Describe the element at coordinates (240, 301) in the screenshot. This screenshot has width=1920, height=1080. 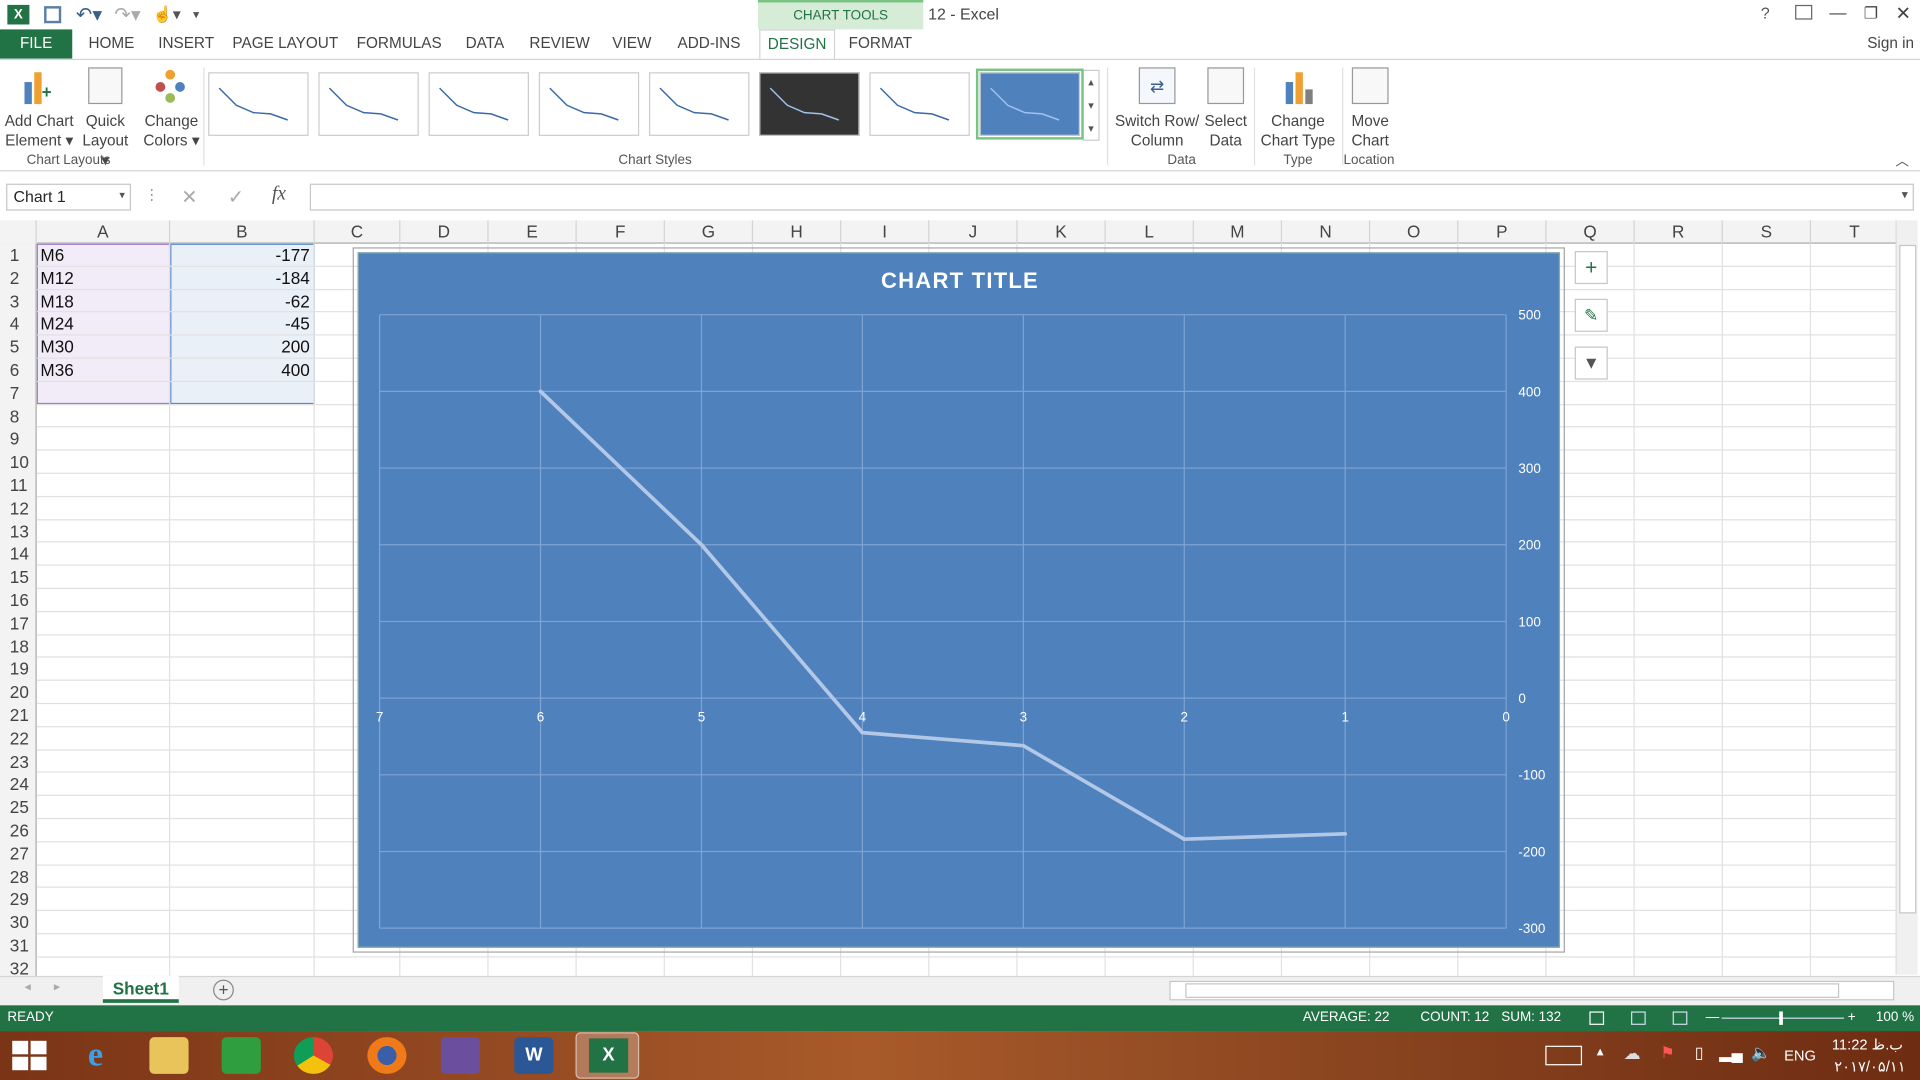
I see `cell-b3: -62` at that location.